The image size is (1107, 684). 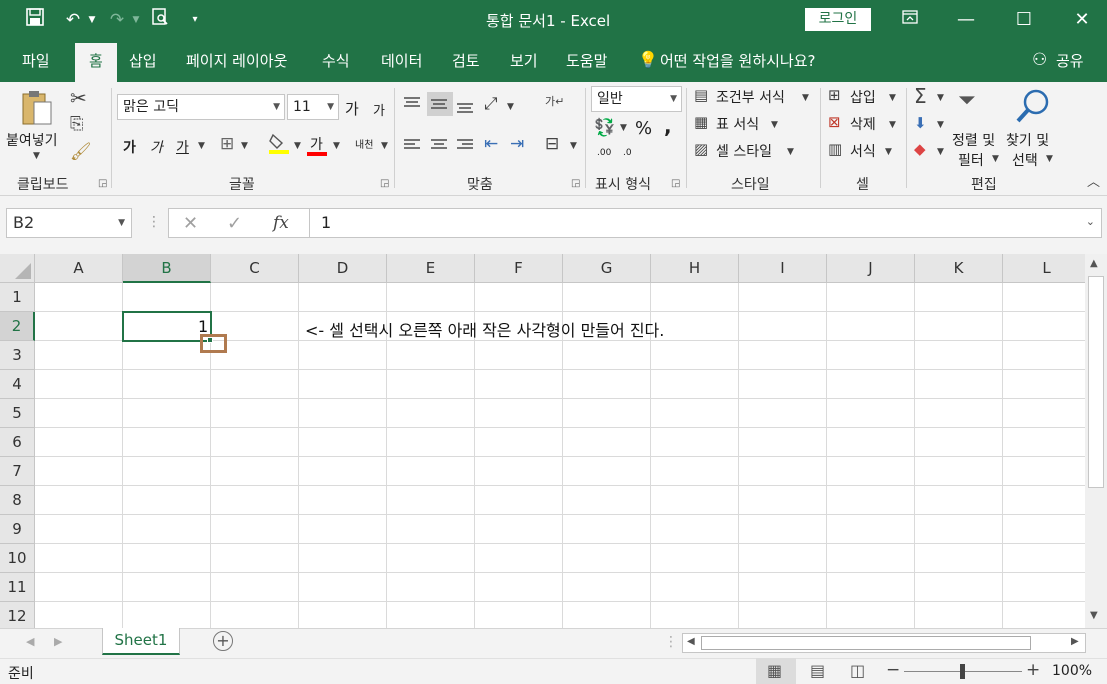 I want to click on insert-function-button: fx, so click(x=281, y=223).